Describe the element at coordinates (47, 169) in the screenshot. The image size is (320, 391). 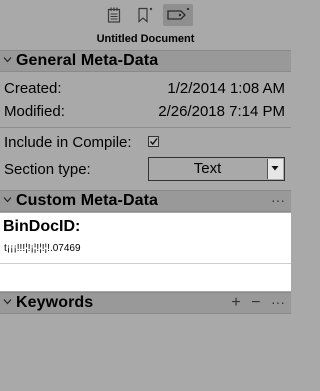
I see `section-type-label: Section type:` at that location.